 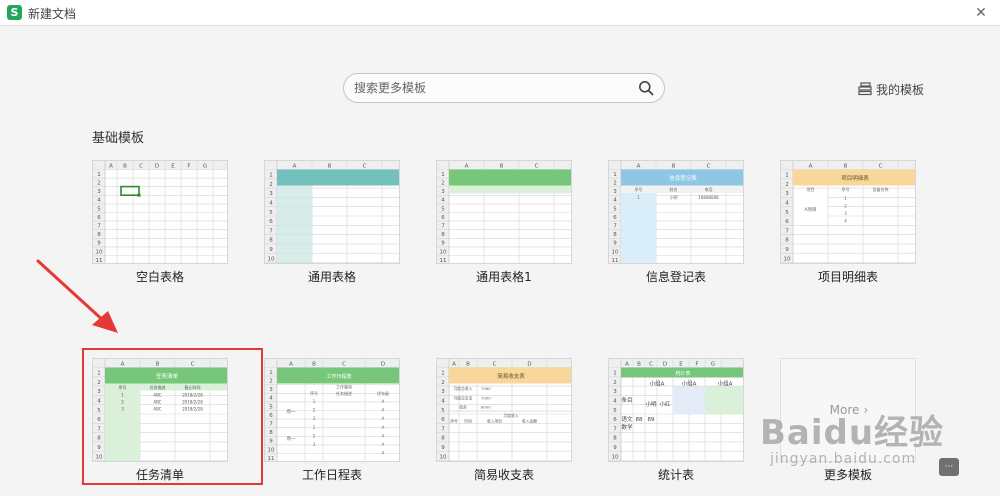 I want to click on template-thumbnail: 1 2 3 4 5 6 7 8 9 10 11 A B C D E F G, so click(x=160, y=212).